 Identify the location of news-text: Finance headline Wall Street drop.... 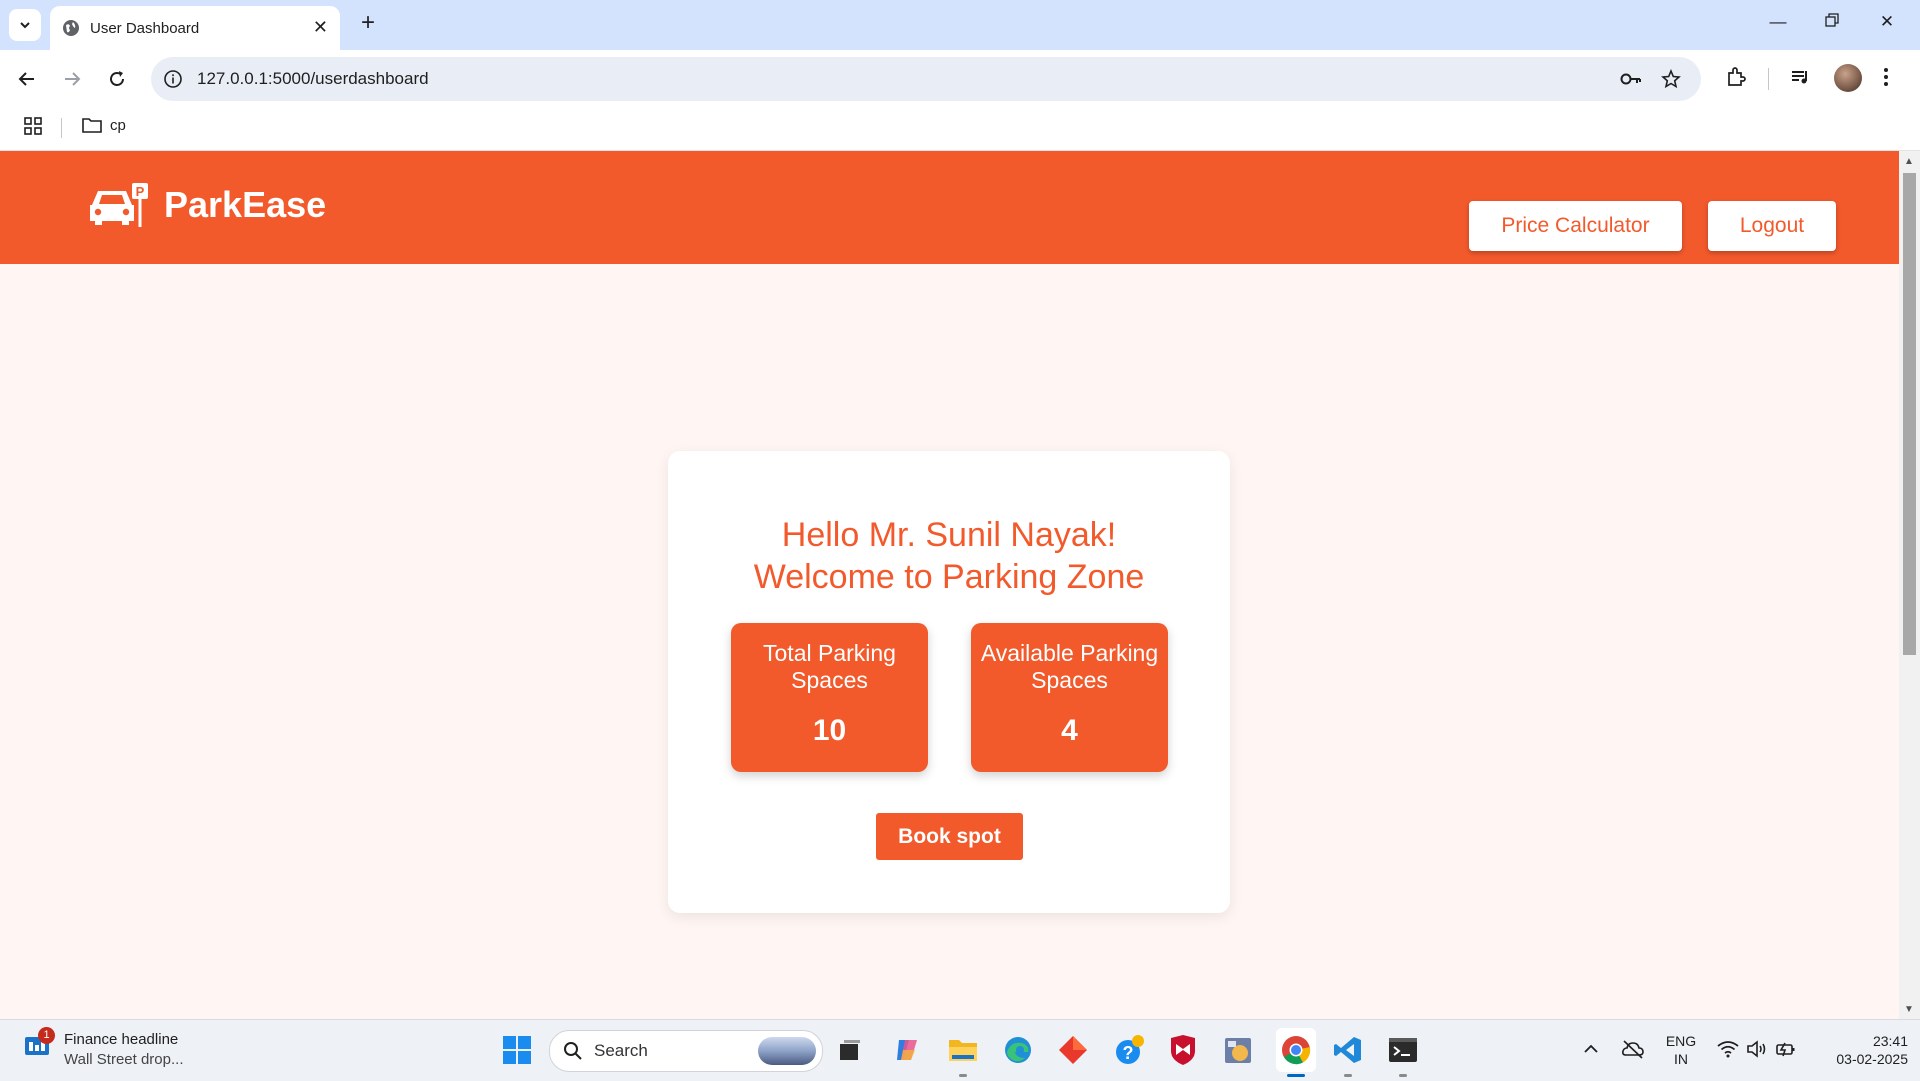
(124, 1050).